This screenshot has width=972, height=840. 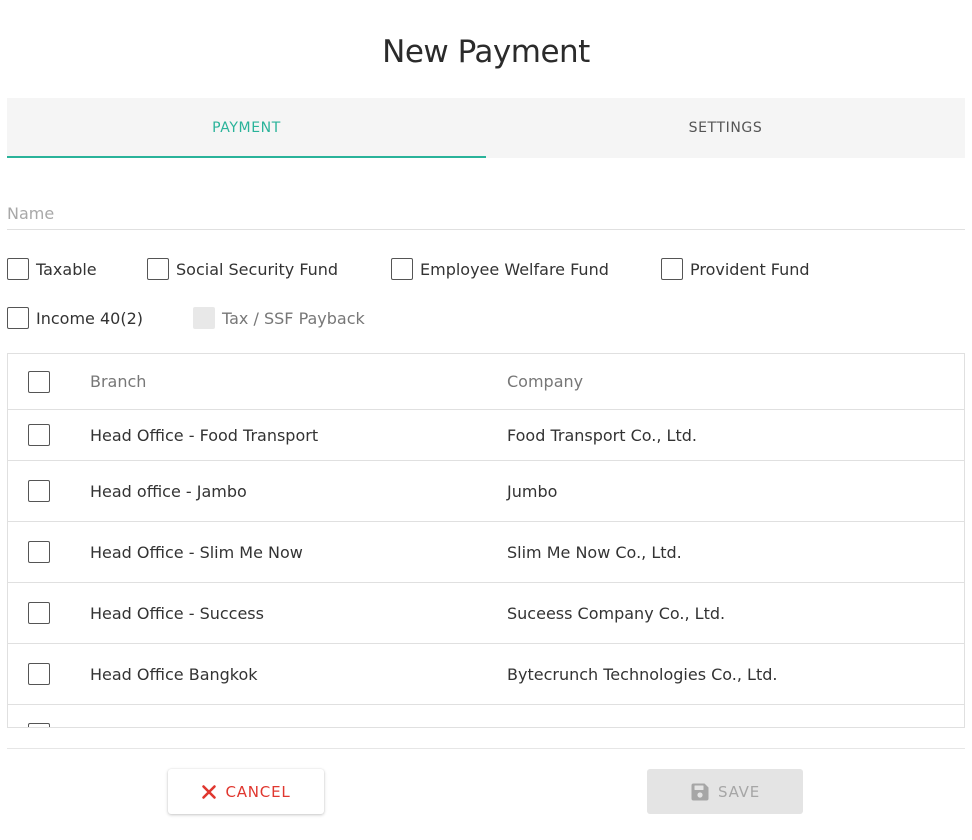 What do you see at coordinates (486, 748) in the screenshot?
I see `footer-divider` at bounding box center [486, 748].